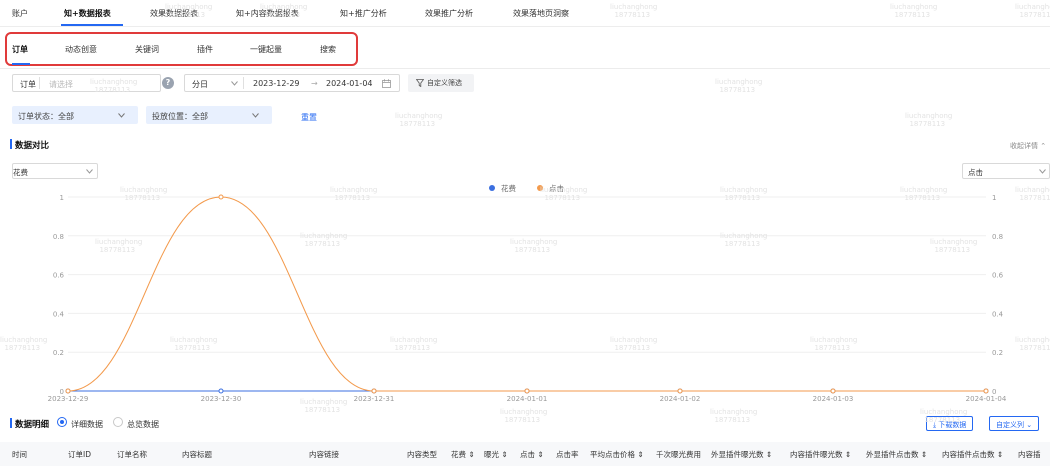 The width and height of the screenshot is (1050, 476). What do you see at coordinates (205, 49) in the screenshot?
I see `tab-plugin: 插件` at bounding box center [205, 49].